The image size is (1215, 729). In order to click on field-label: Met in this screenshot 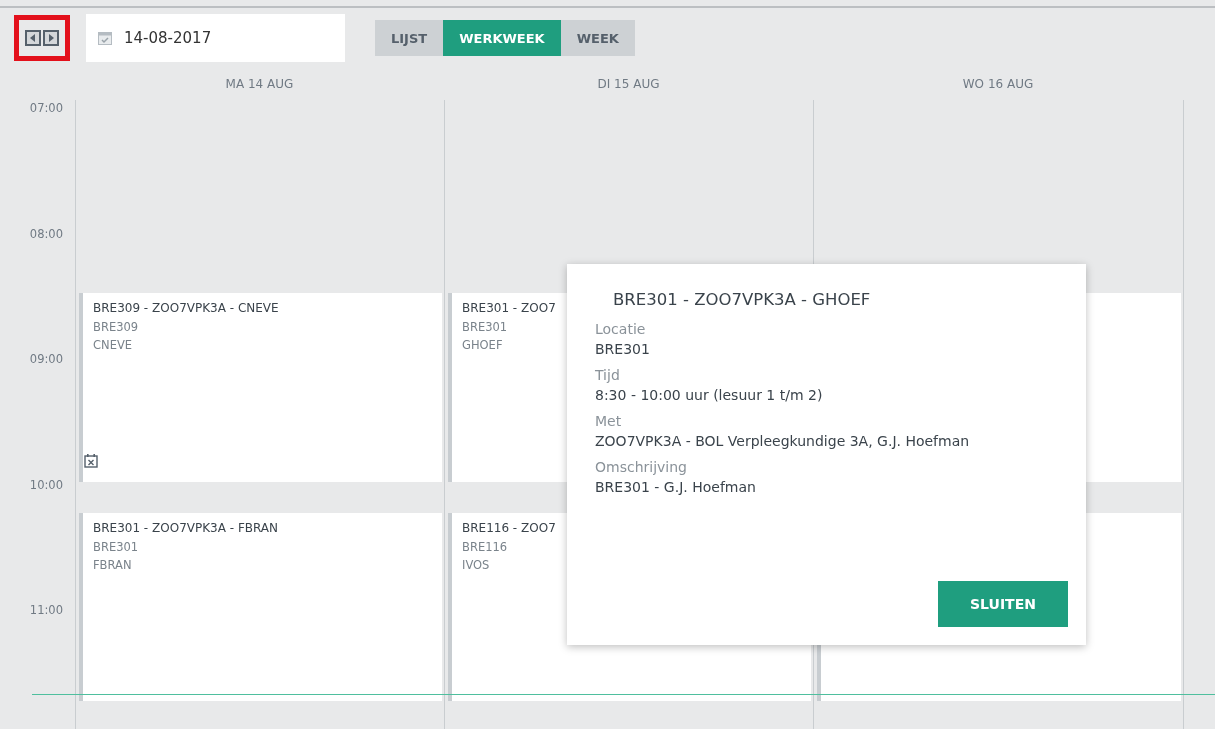, I will do `click(609, 421)`.